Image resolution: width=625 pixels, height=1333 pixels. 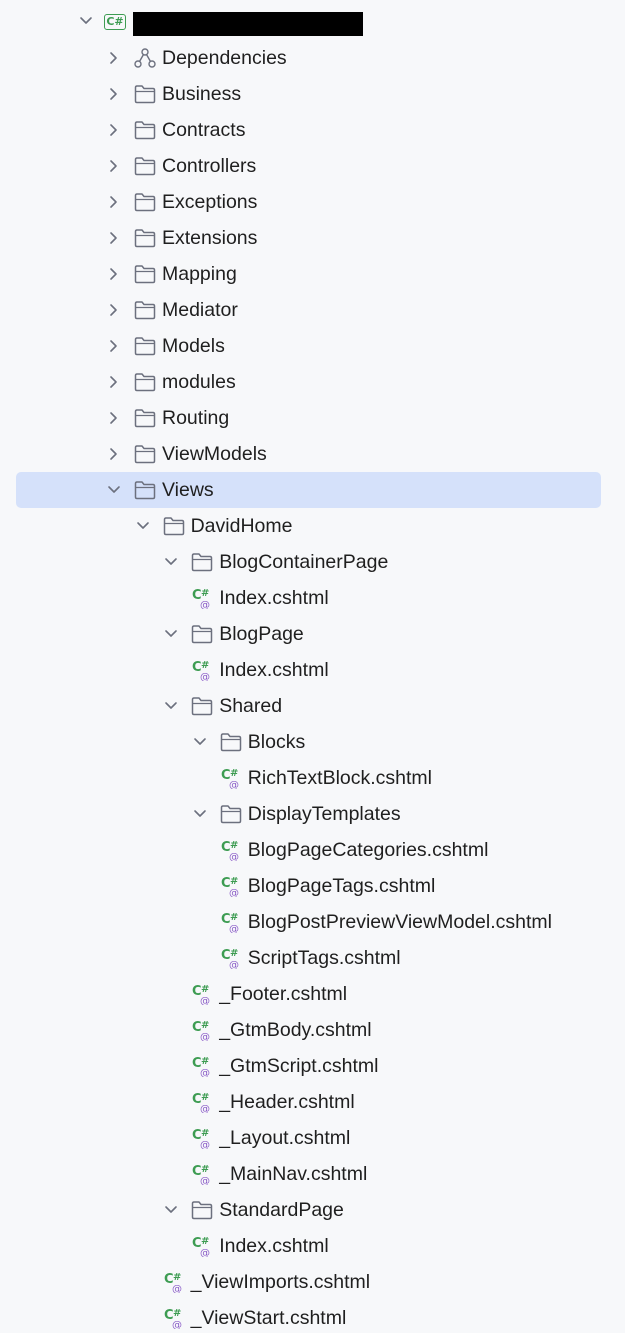 What do you see at coordinates (199, 274) in the screenshot?
I see `folder-name-label: Mapping` at bounding box center [199, 274].